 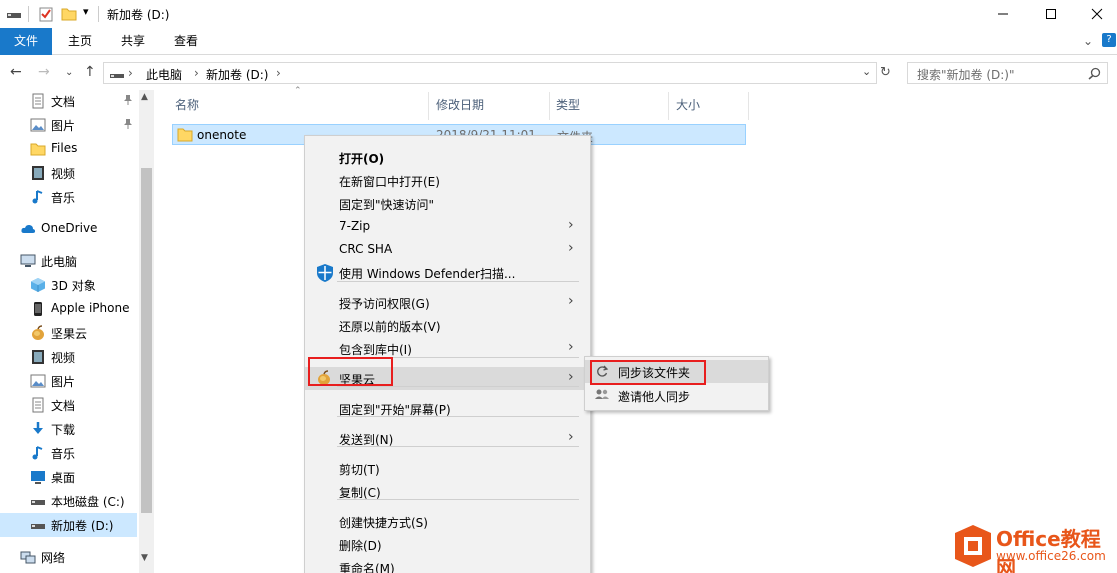 I want to click on sidebar-item: 此电脑, so click(x=70, y=261).